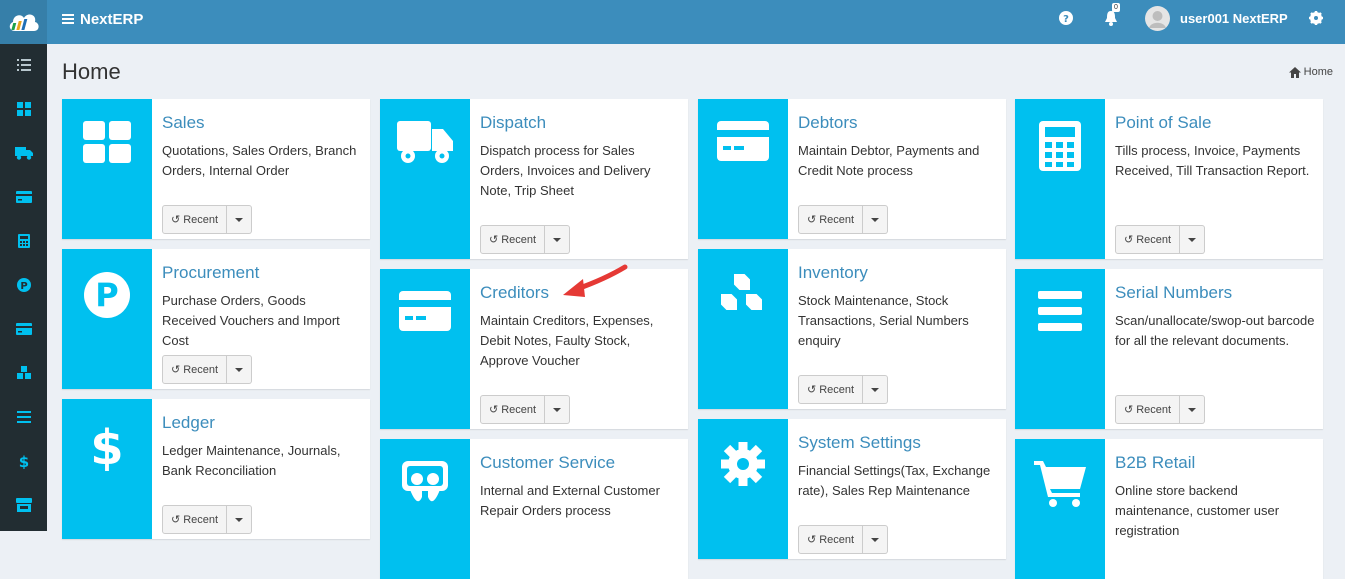  What do you see at coordinates (23, 22) in the screenshot?
I see `app-logo` at bounding box center [23, 22].